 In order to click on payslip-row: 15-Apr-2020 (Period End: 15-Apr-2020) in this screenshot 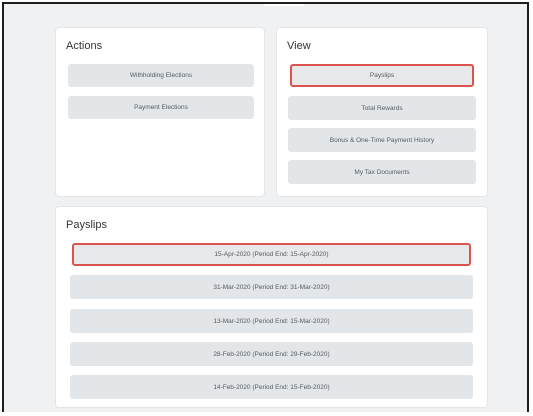, I will do `click(271, 254)`.